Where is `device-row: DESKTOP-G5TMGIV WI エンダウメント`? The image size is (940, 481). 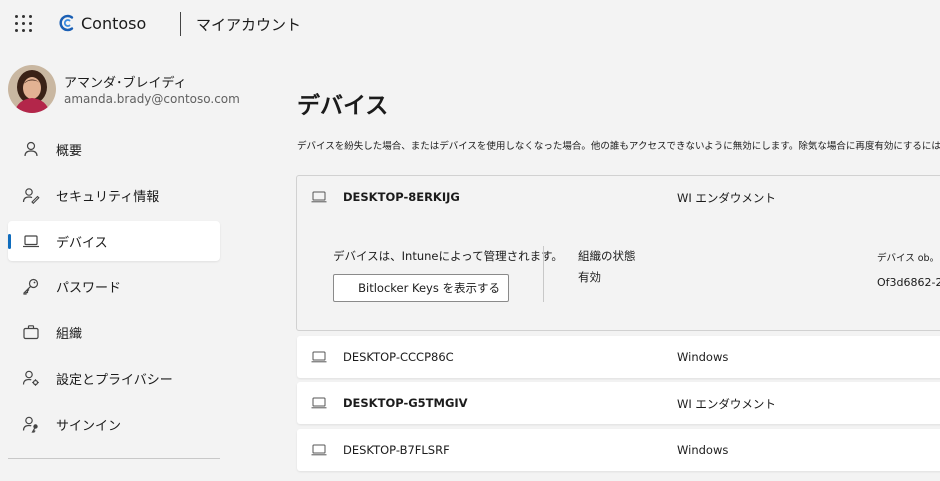 device-row: DESKTOP-G5TMGIV WI エンダウメント is located at coordinates (618, 403).